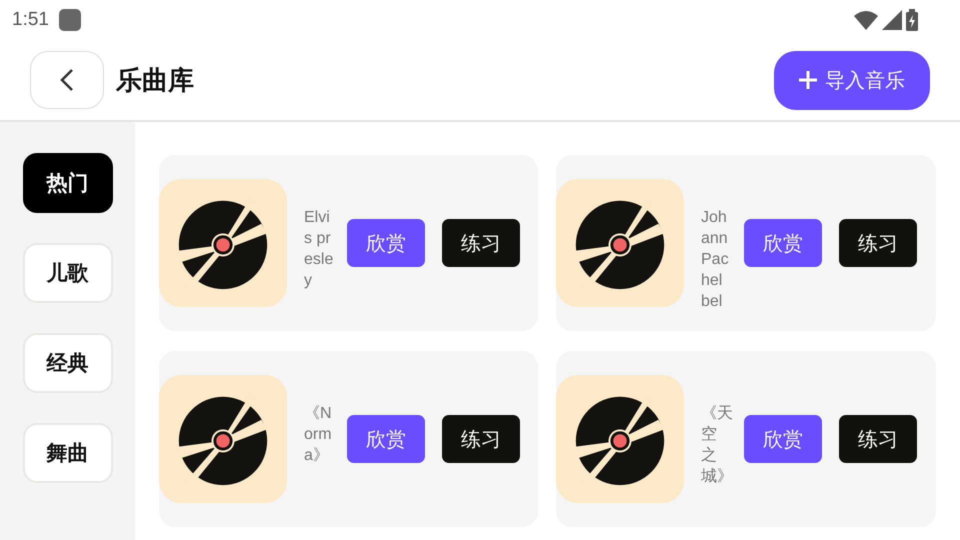 The height and width of the screenshot is (540, 960). I want to click on song-title: 《天空之城》, so click(716, 445).